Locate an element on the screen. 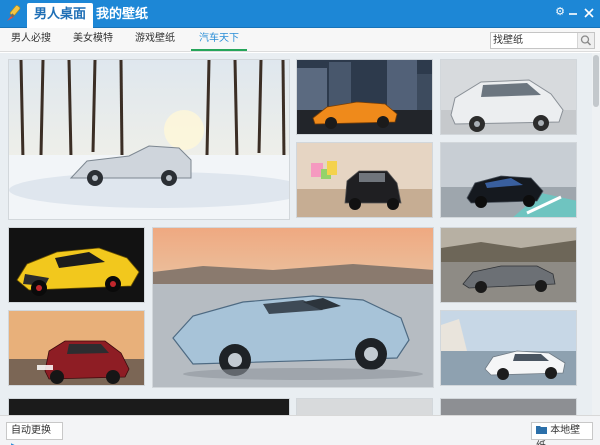 Image resolution: width=600 pixels, height=445 pixels. local-wallpaper-button: 本地壁纸 is located at coordinates (562, 433).